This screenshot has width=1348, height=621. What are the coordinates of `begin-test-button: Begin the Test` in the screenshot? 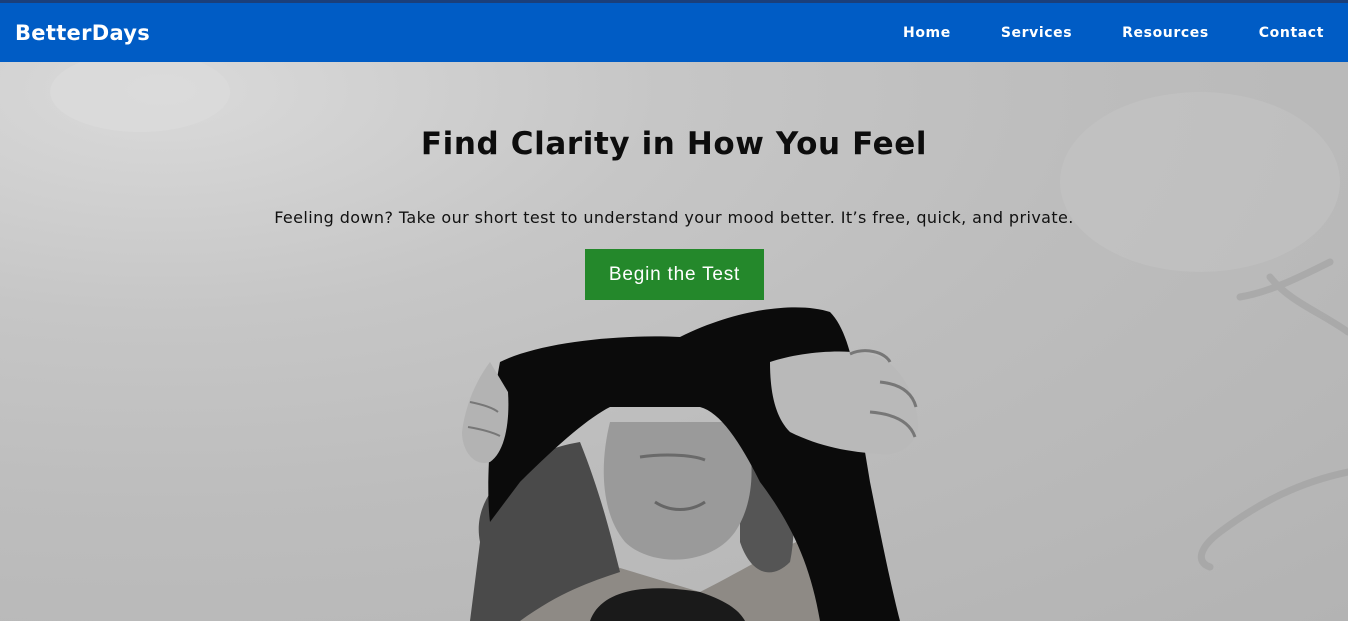 It's located at (674, 274).